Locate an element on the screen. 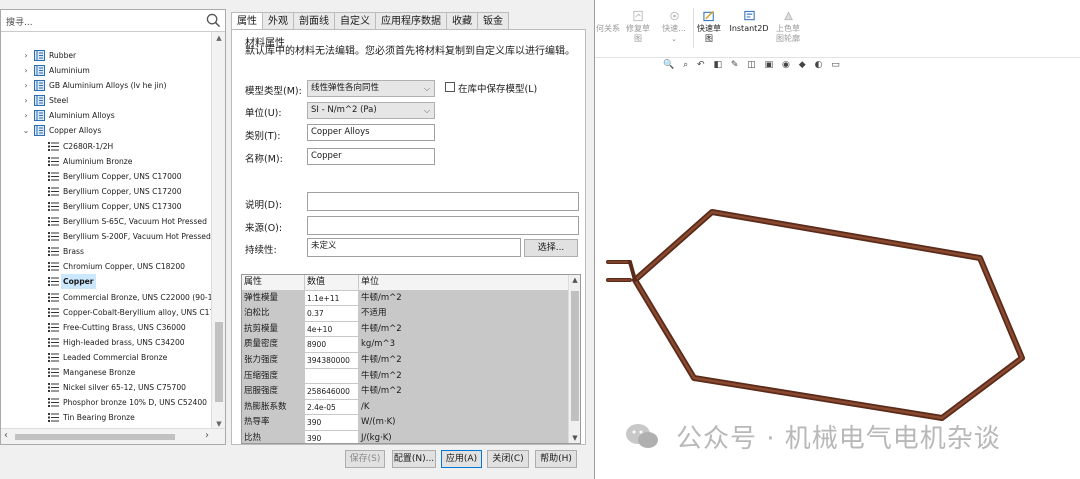  section-view-icon: ◧ is located at coordinates (717, 65).